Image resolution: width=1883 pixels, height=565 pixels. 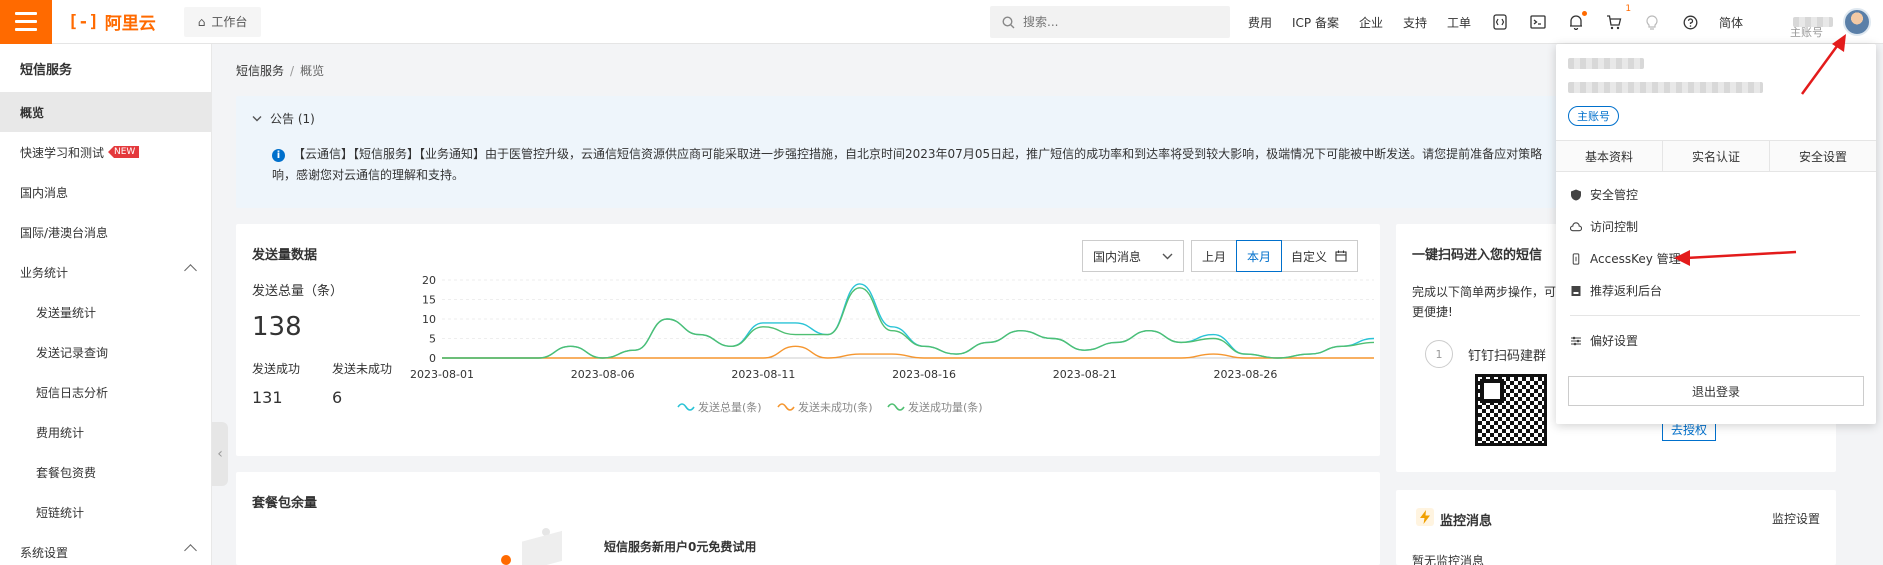 I want to click on sidebar-item-cost-stats: 费用统计, so click(x=105, y=432).